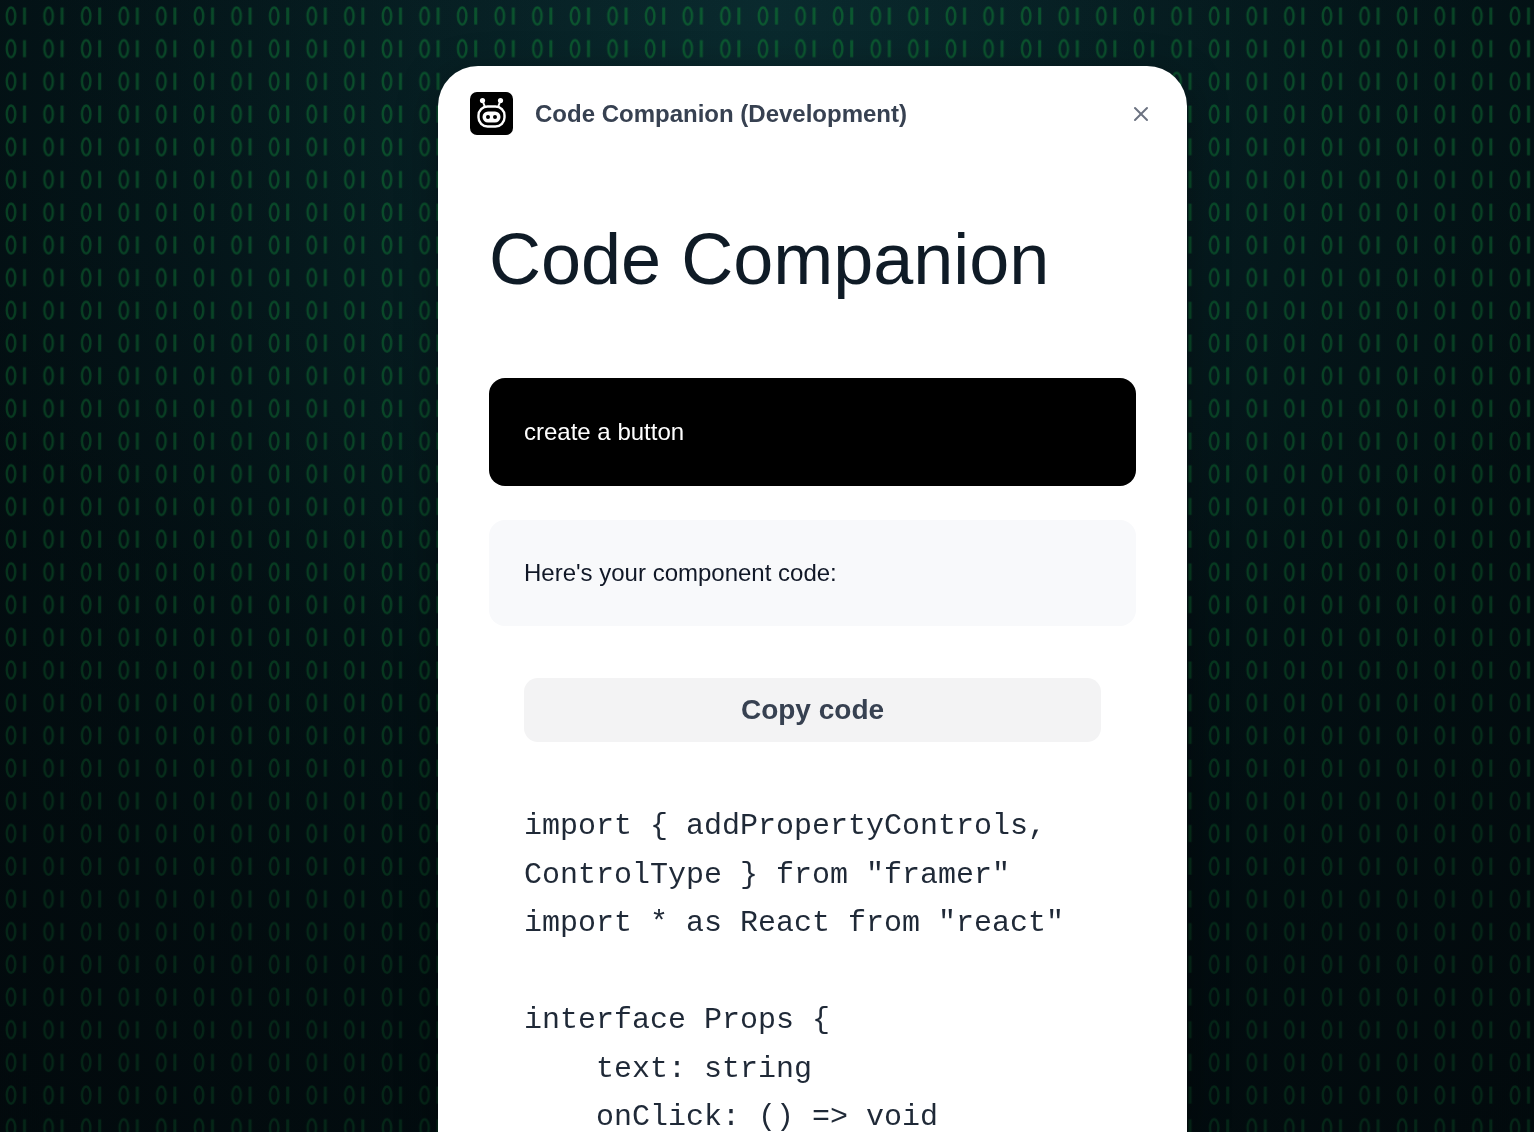 The width and height of the screenshot is (1534, 1132). Describe the element at coordinates (491, 113) in the screenshot. I see `robot-logo-icon` at that location.